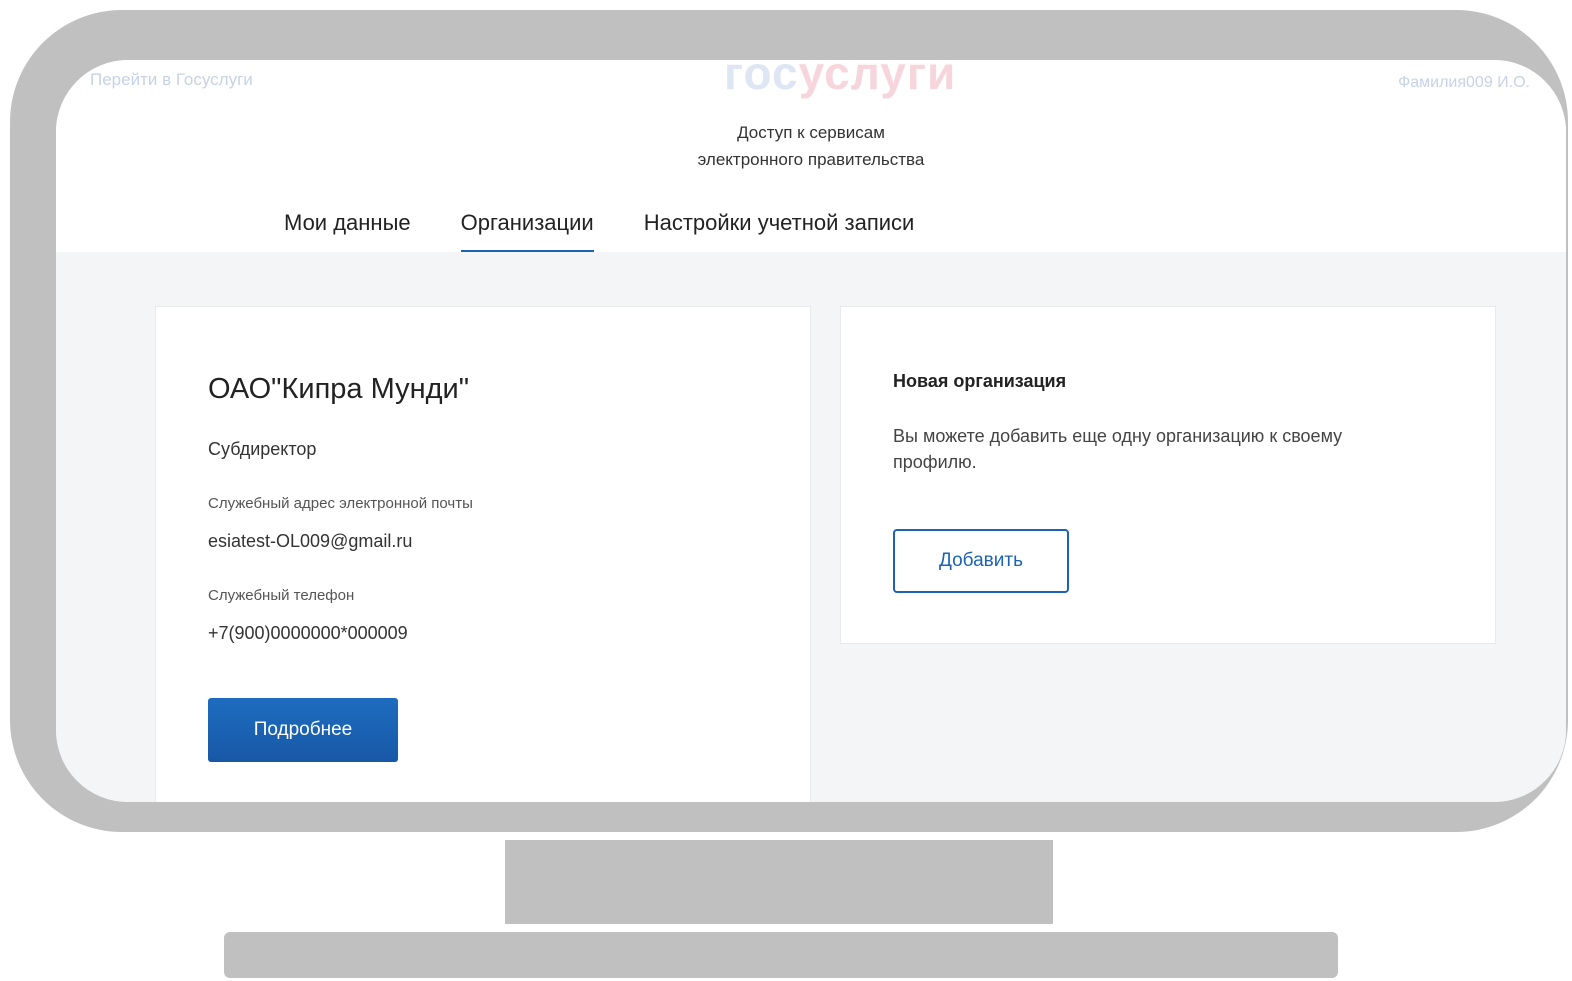 Image resolution: width=1572 pixels, height=981 pixels. What do you see at coordinates (527, 232) in the screenshot?
I see `tab-organizations: Организации` at bounding box center [527, 232].